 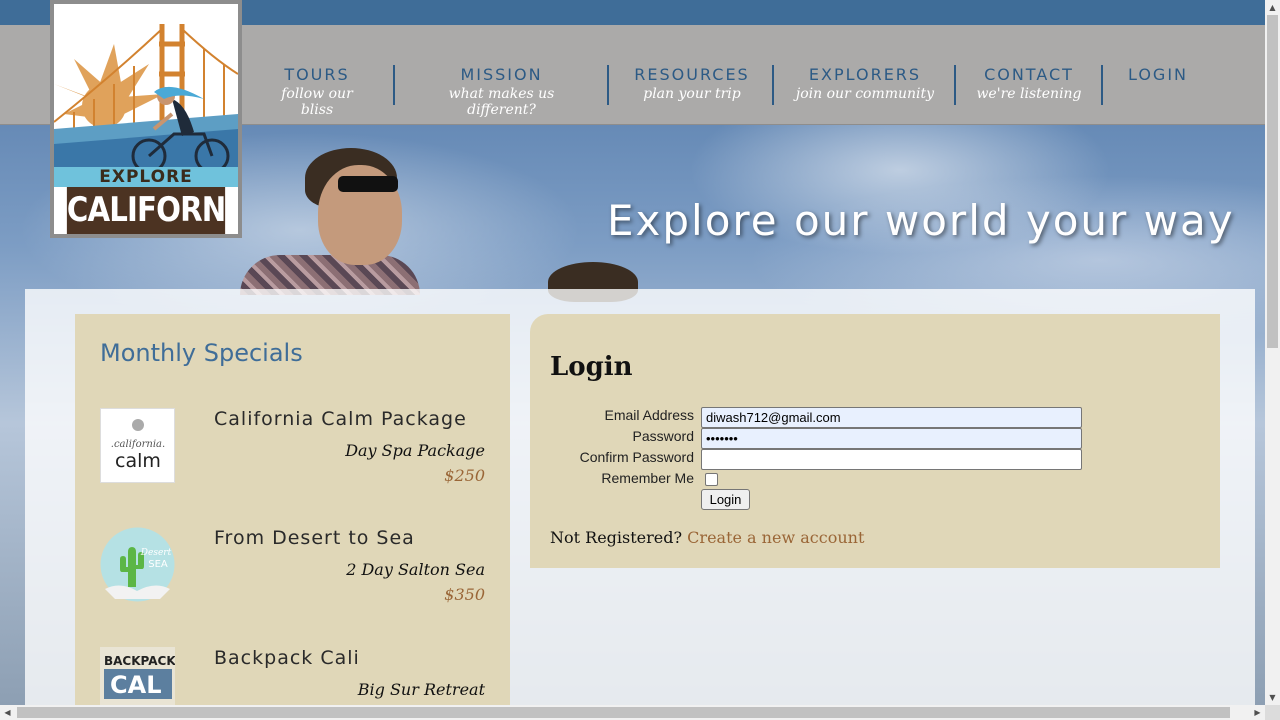 What do you see at coordinates (464, 475) in the screenshot?
I see `special-price: $250` at bounding box center [464, 475].